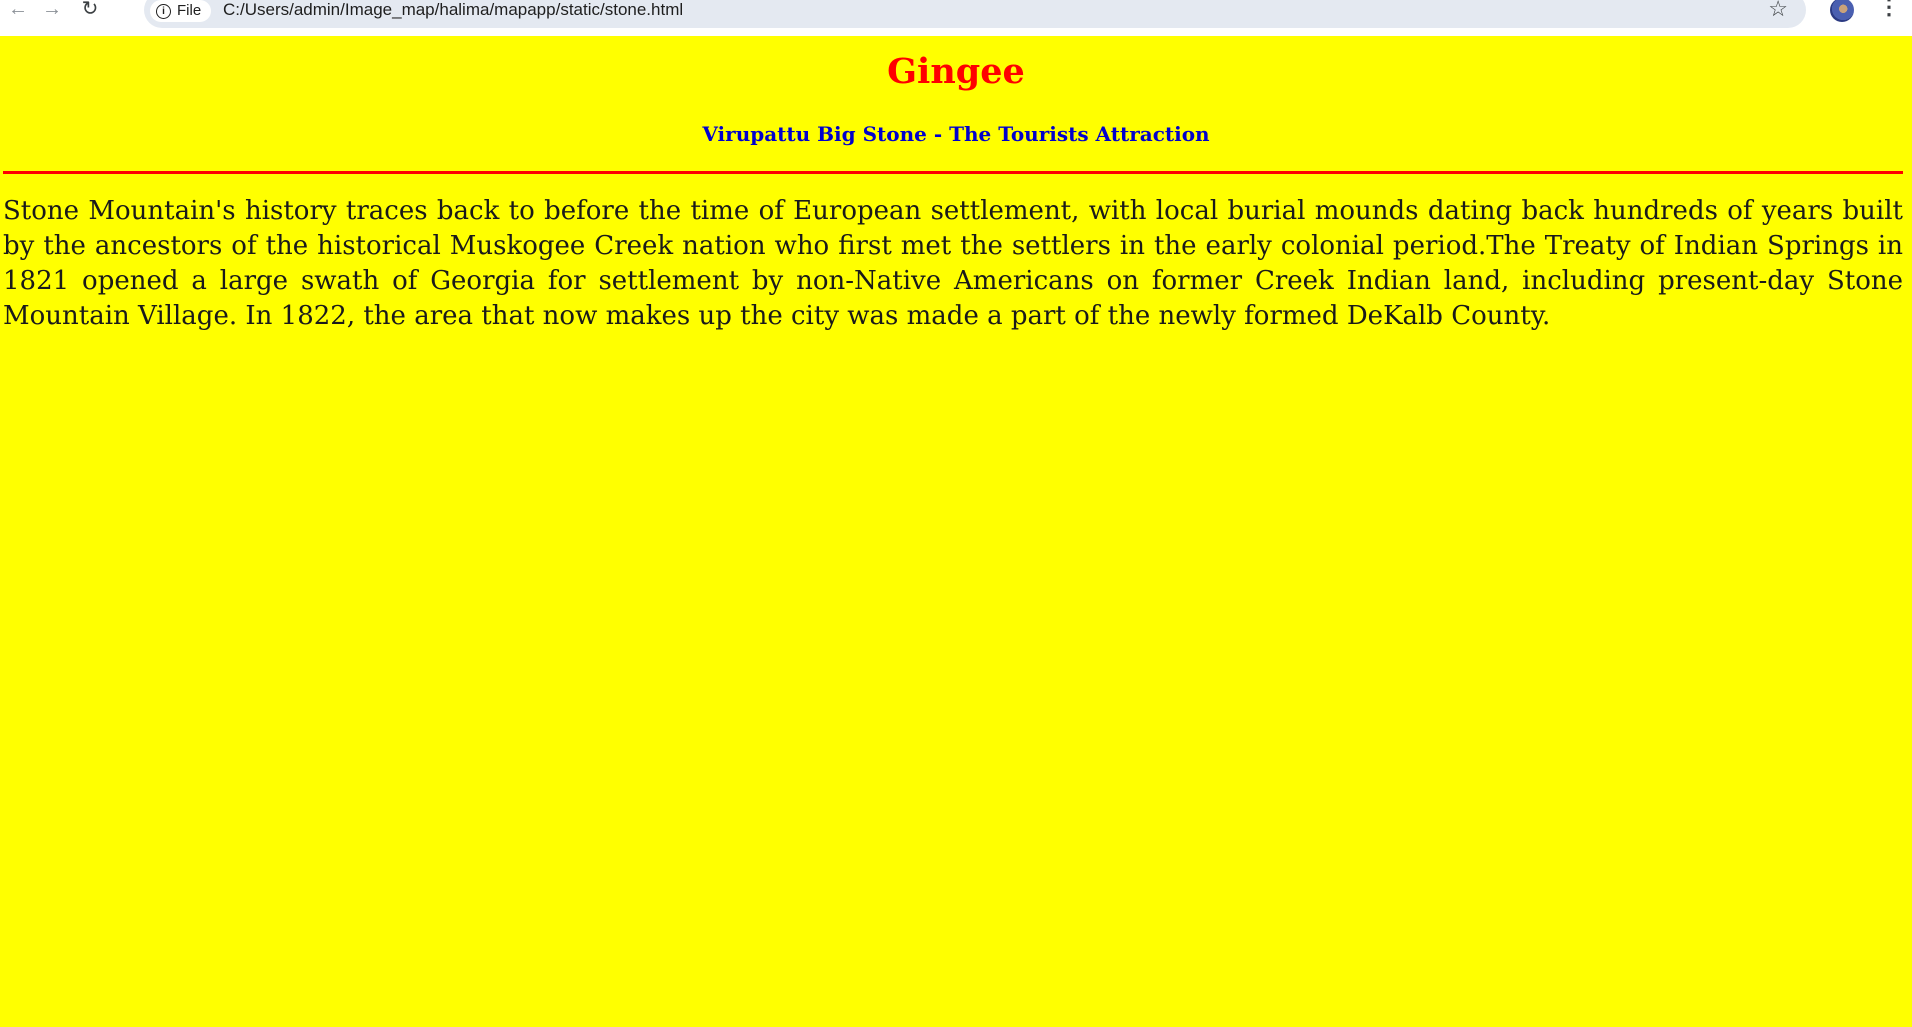 The height and width of the screenshot is (1027, 1912). What do you see at coordinates (956, 71) in the screenshot?
I see `page-title: Gingee` at bounding box center [956, 71].